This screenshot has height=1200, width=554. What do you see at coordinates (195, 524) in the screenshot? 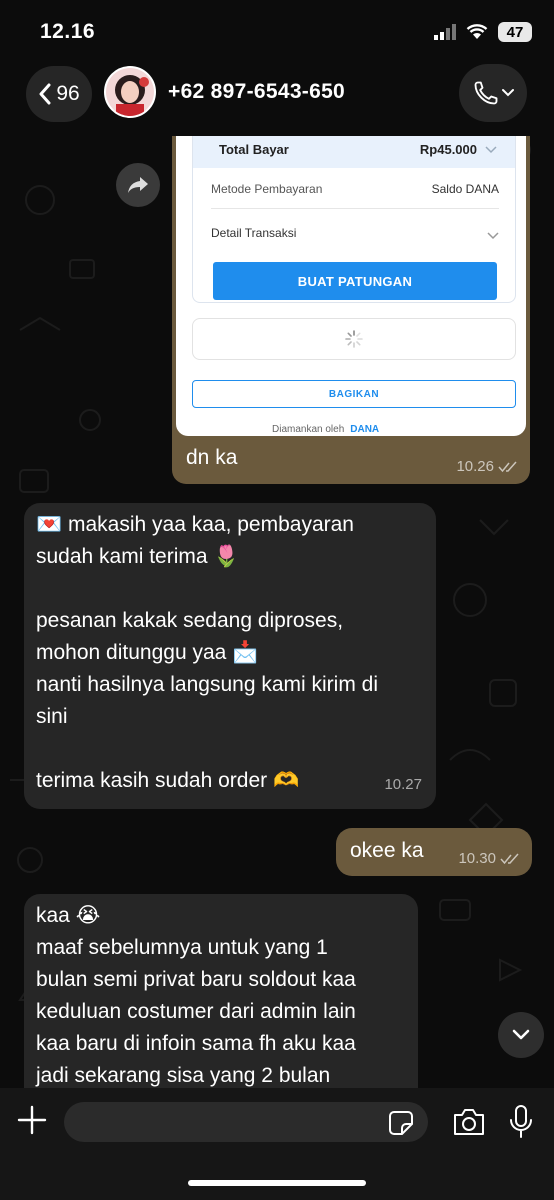
I see `message-line: 💌 makasih yaa kaa, pembayaran` at bounding box center [195, 524].